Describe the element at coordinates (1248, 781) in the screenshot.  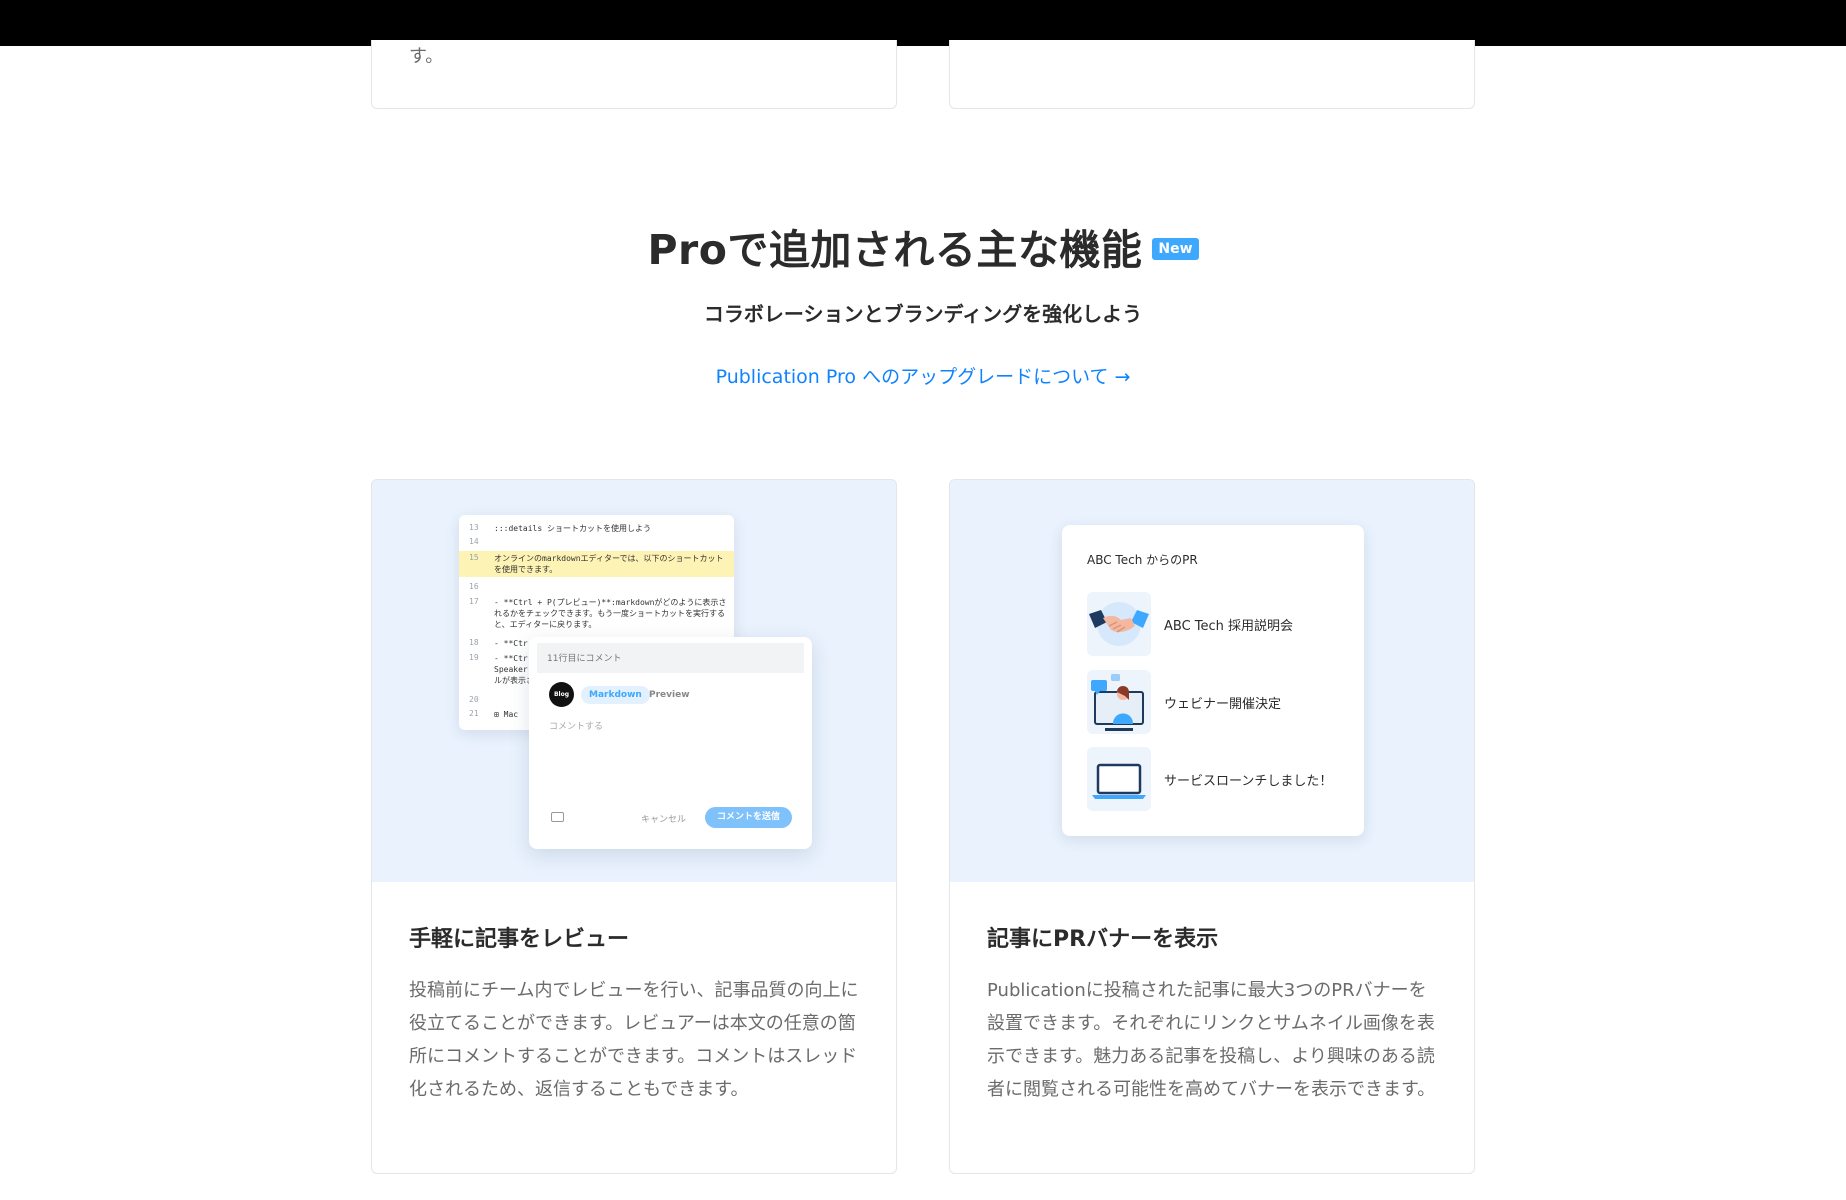
I see `pr-banner-label: サービスローンチしました！` at that location.